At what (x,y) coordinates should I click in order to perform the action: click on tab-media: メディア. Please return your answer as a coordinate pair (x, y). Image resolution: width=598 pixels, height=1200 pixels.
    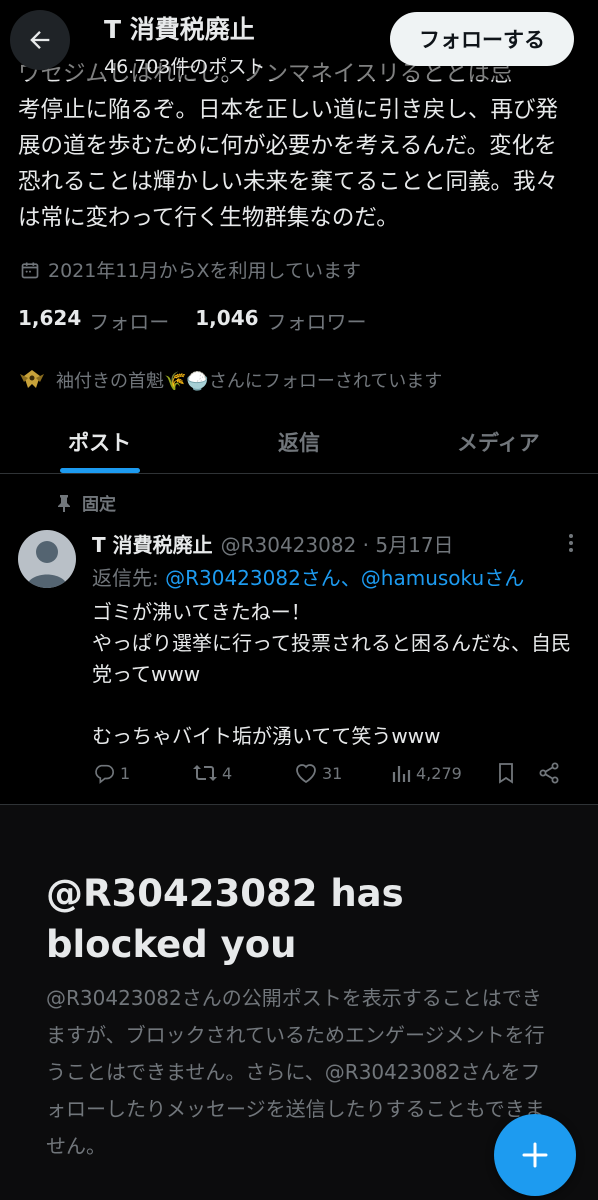
    Looking at the image, I should click on (498, 441).